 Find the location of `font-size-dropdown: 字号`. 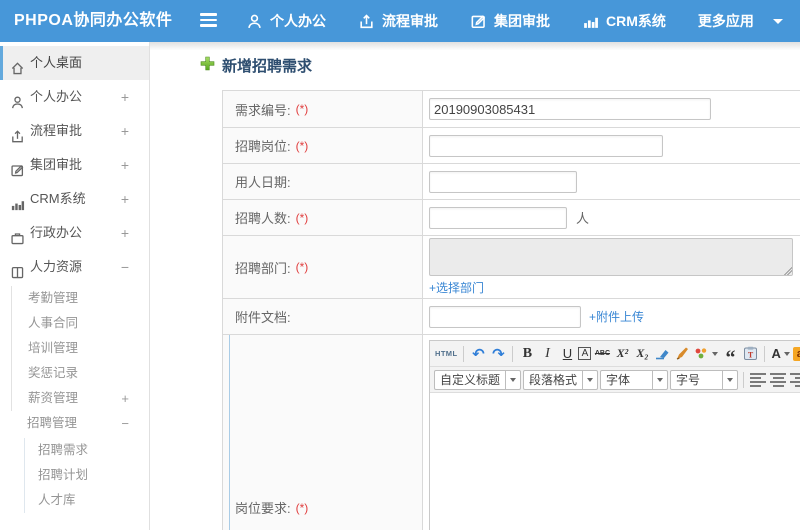

font-size-dropdown: 字号 is located at coordinates (704, 379).